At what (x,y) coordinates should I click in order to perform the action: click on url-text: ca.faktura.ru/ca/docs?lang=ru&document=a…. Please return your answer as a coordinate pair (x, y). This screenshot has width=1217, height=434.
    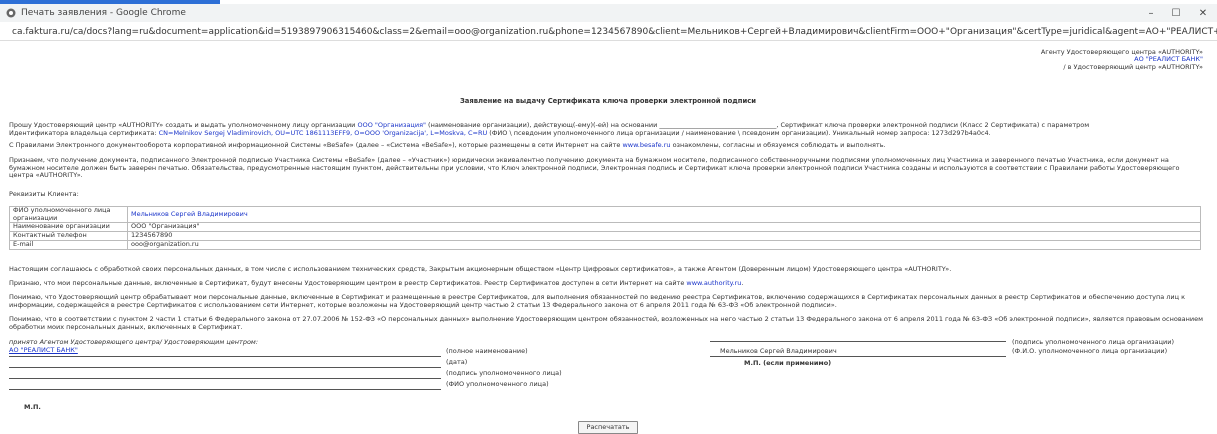
    Looking at the image, I should click on (614, 32).